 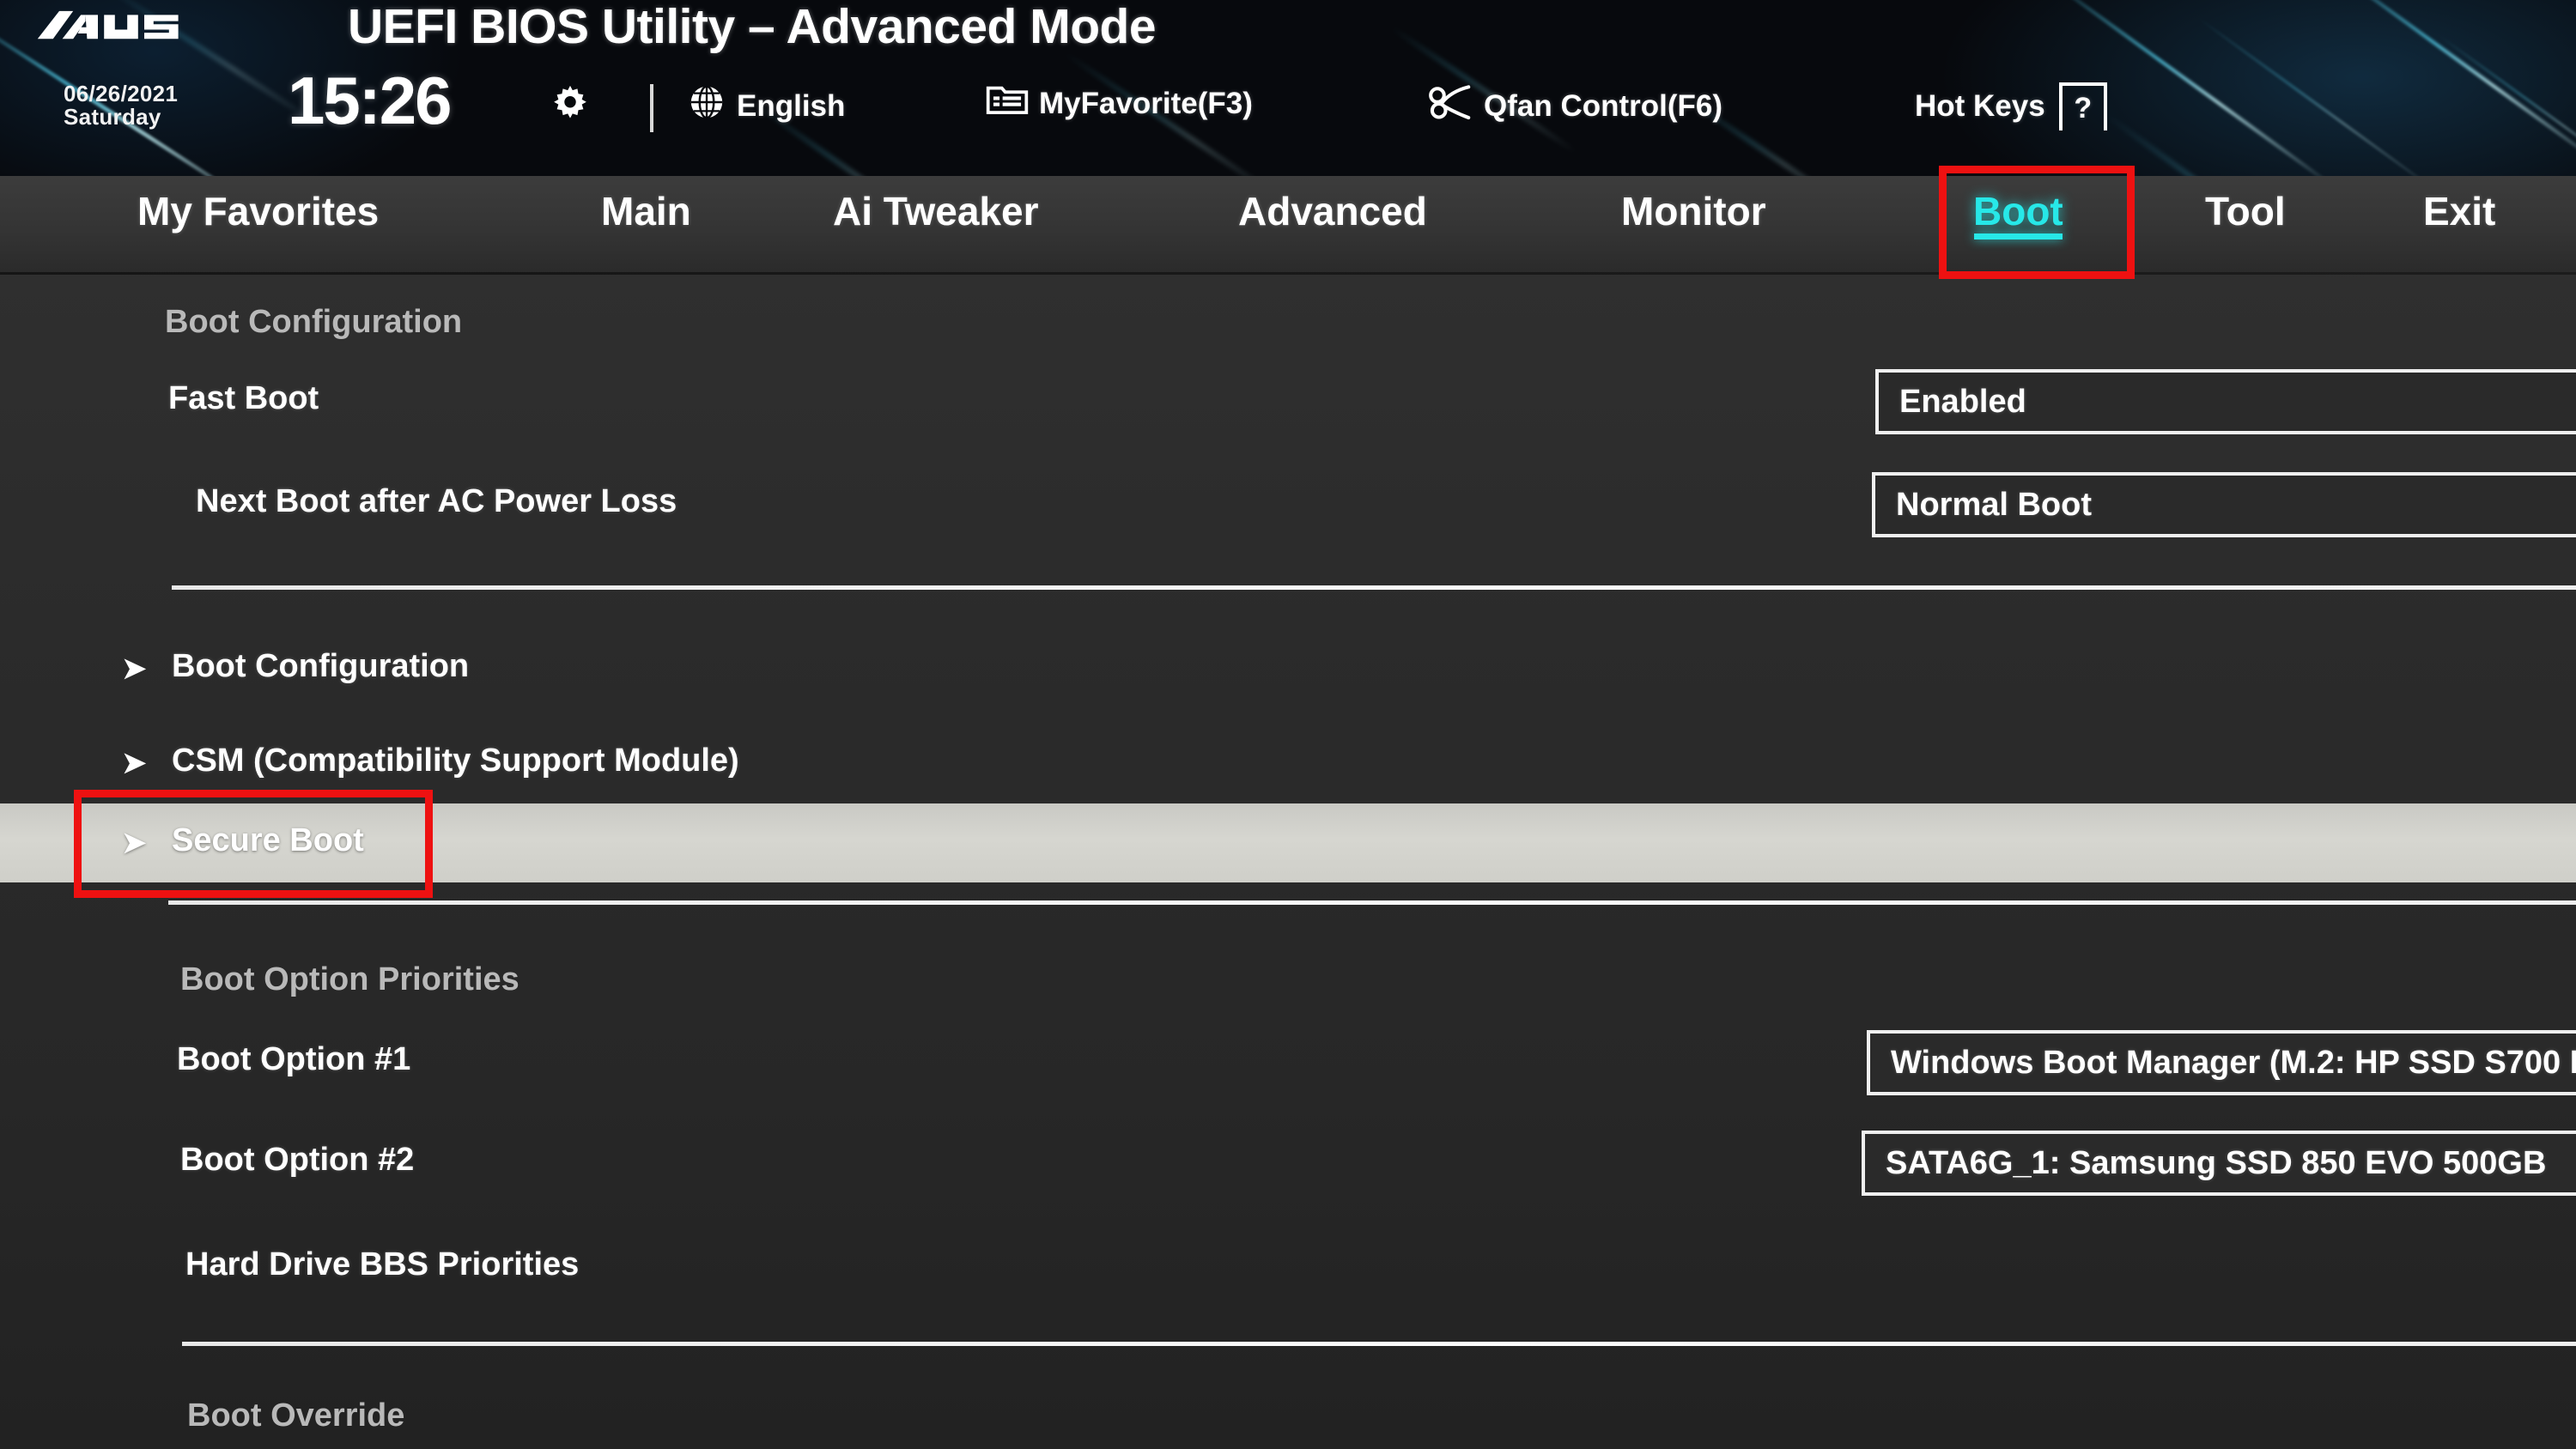 What do you see at coordinates (1962, 401) in the screenshot?
I see `fast-boot-value: Enabled` at bounding box center [1962, 401].